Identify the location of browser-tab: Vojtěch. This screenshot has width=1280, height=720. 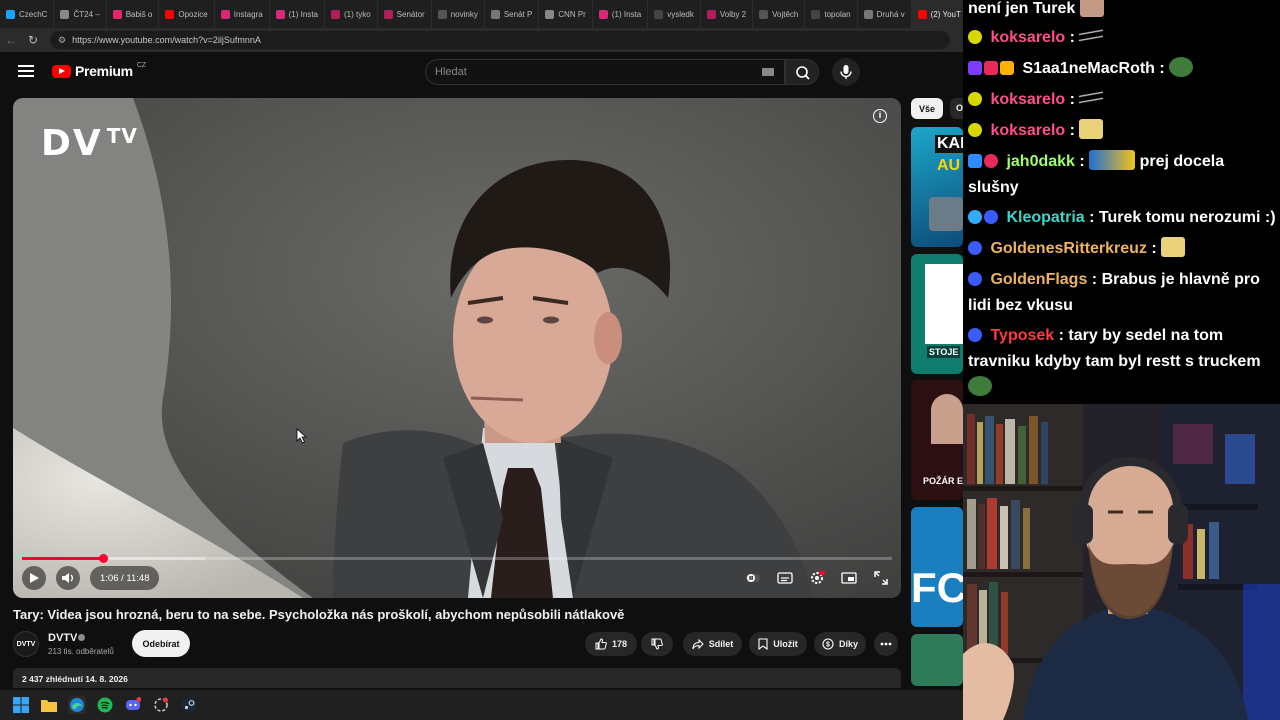
(779, 14).